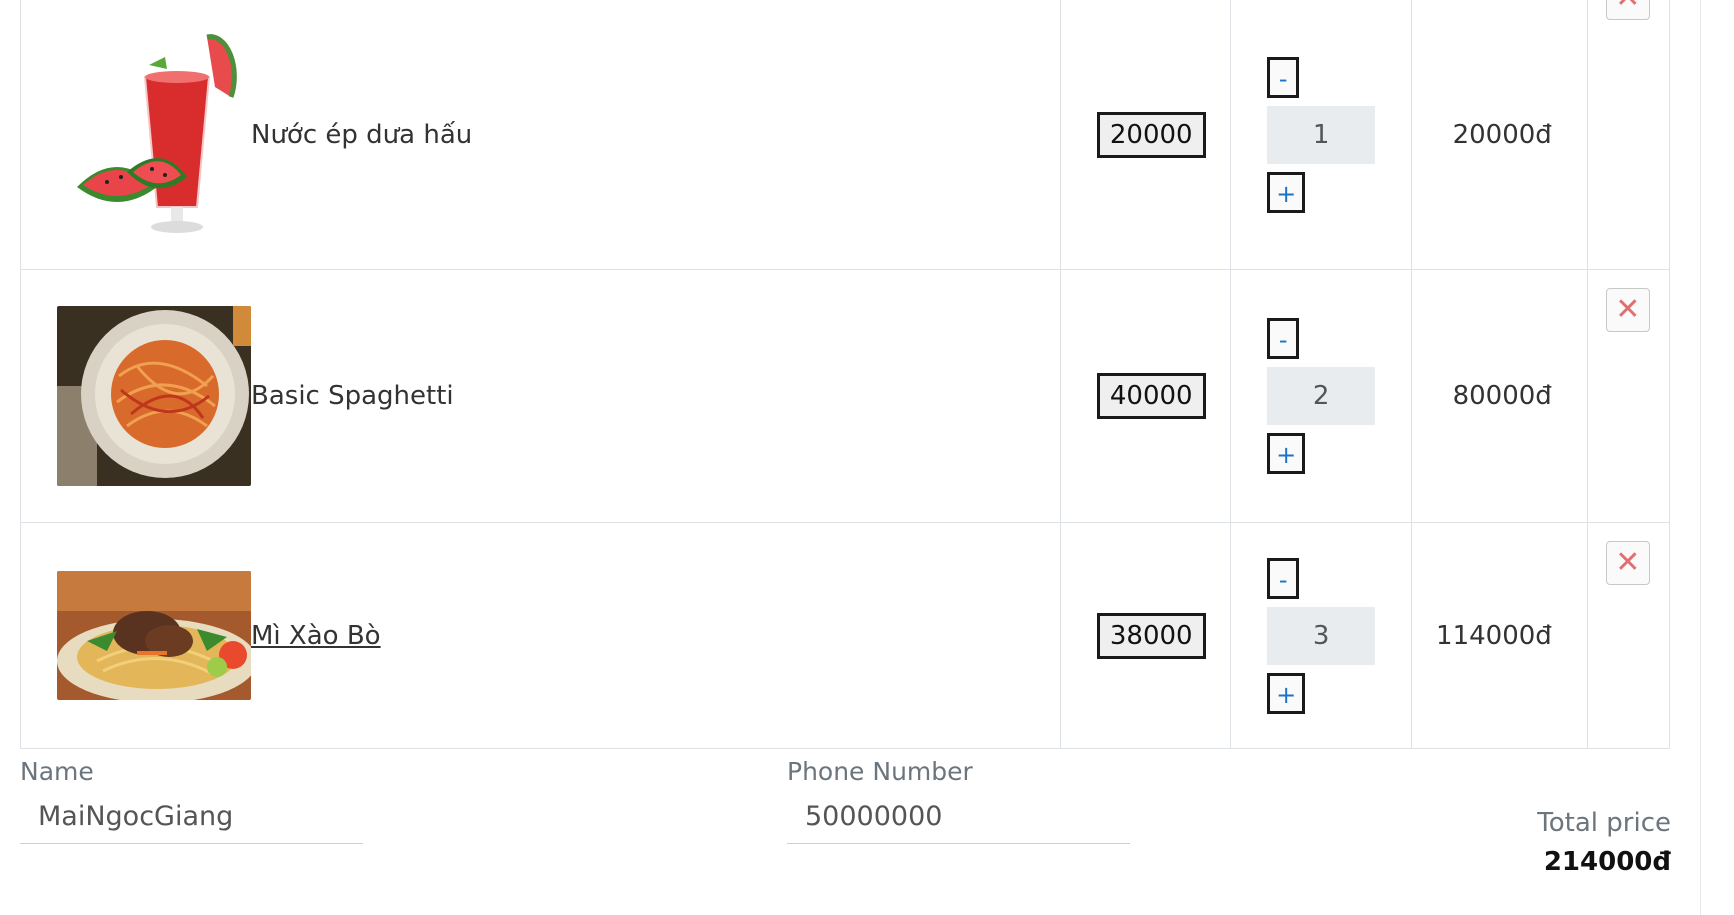 The image size is (1734, 915). What do you see at coordinates (1502, 396) in the screenshot?
I see `item-subtotal: 80000đ` at bounding box center [1502, 396].